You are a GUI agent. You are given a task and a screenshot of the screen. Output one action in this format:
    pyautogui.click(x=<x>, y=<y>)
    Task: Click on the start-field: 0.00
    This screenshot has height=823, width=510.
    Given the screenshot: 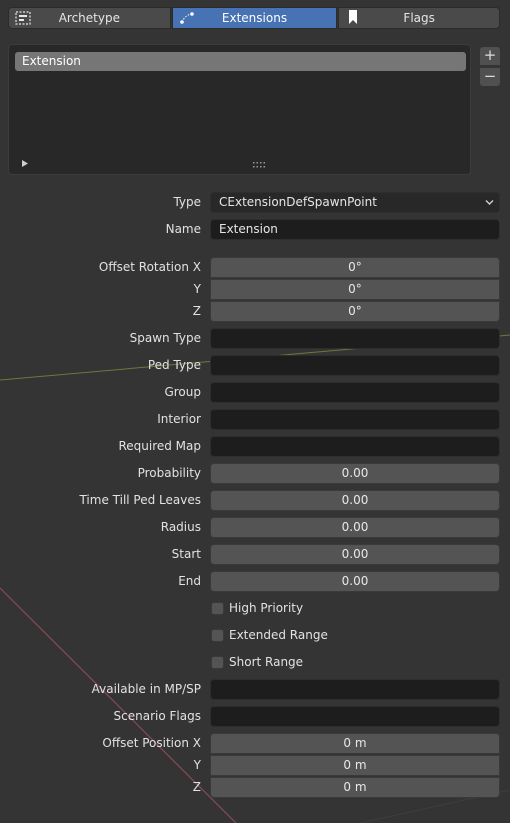 What is the action you would take?
    pyautogui.click(x=355, y=554)
    